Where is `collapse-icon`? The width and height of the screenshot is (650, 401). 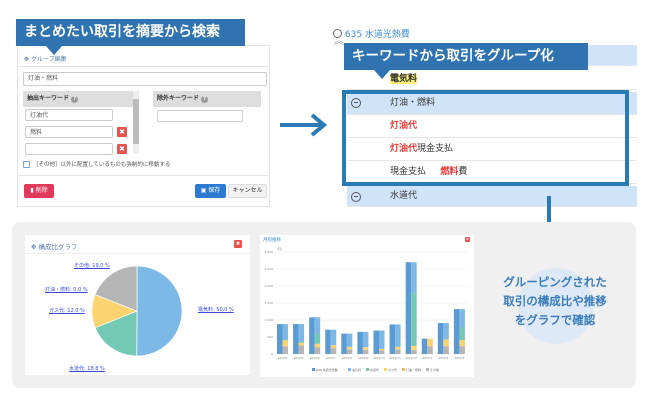
collapse-icon is located at coordinates (356, 197).